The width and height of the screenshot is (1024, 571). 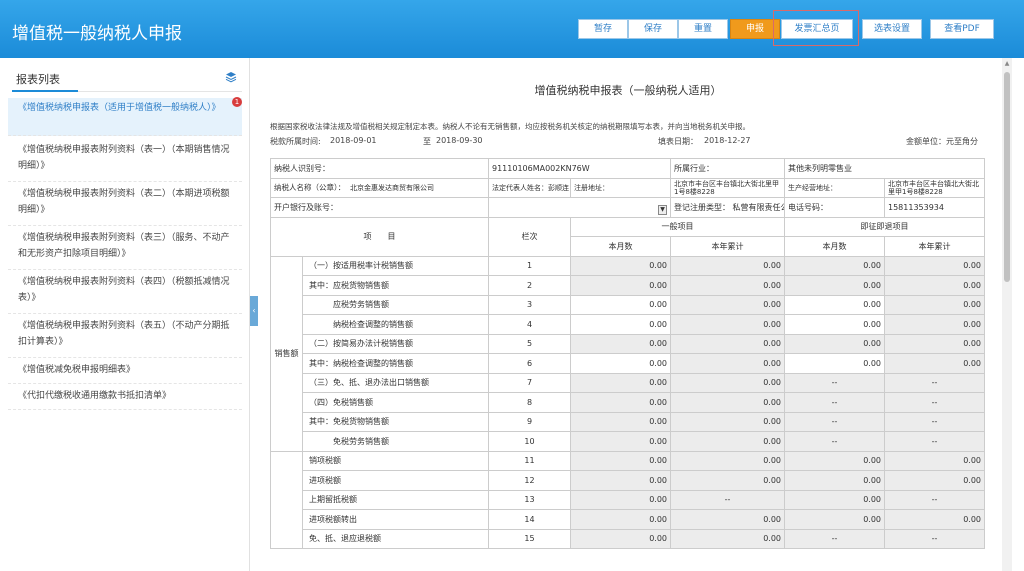 I want to click on row-label: （一）按适用税率计税销售额, so click(x=395, y=265).